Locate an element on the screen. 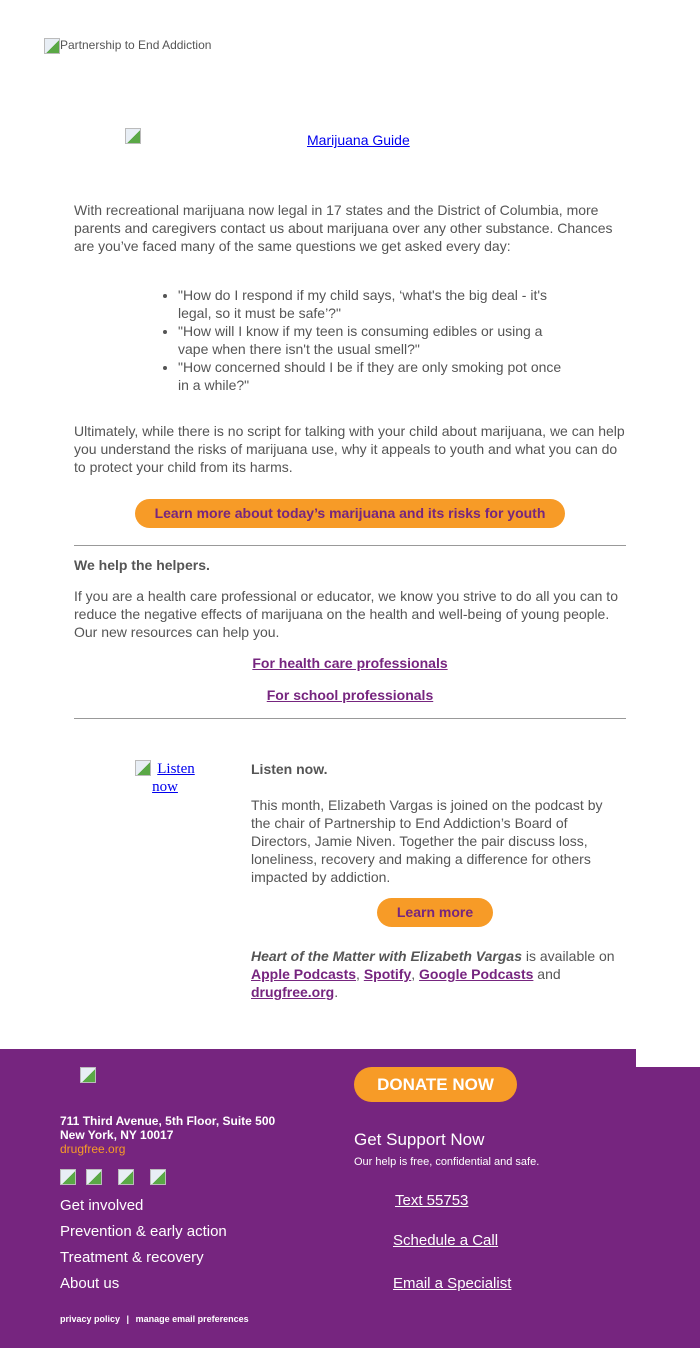  footer-nav-get-involved: Get involved is located at coordinates (101, 1205).